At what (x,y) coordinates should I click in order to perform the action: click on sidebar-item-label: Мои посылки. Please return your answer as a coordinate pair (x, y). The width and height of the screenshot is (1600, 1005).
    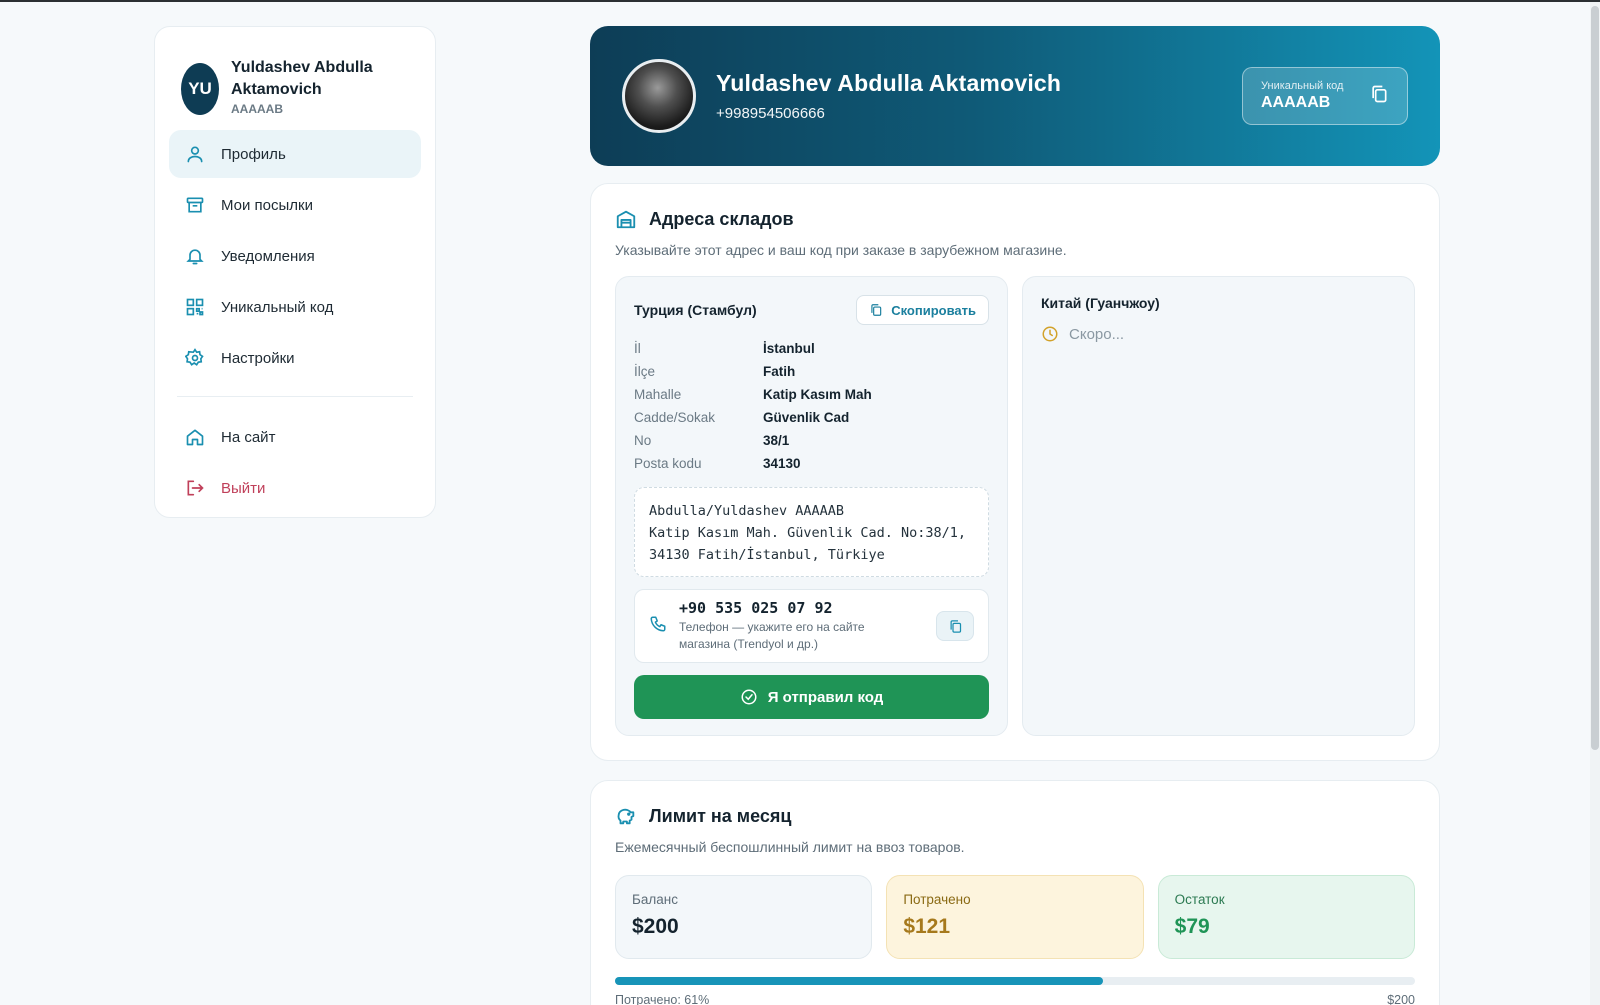
    Looking at the image, I should click on (267, 205).